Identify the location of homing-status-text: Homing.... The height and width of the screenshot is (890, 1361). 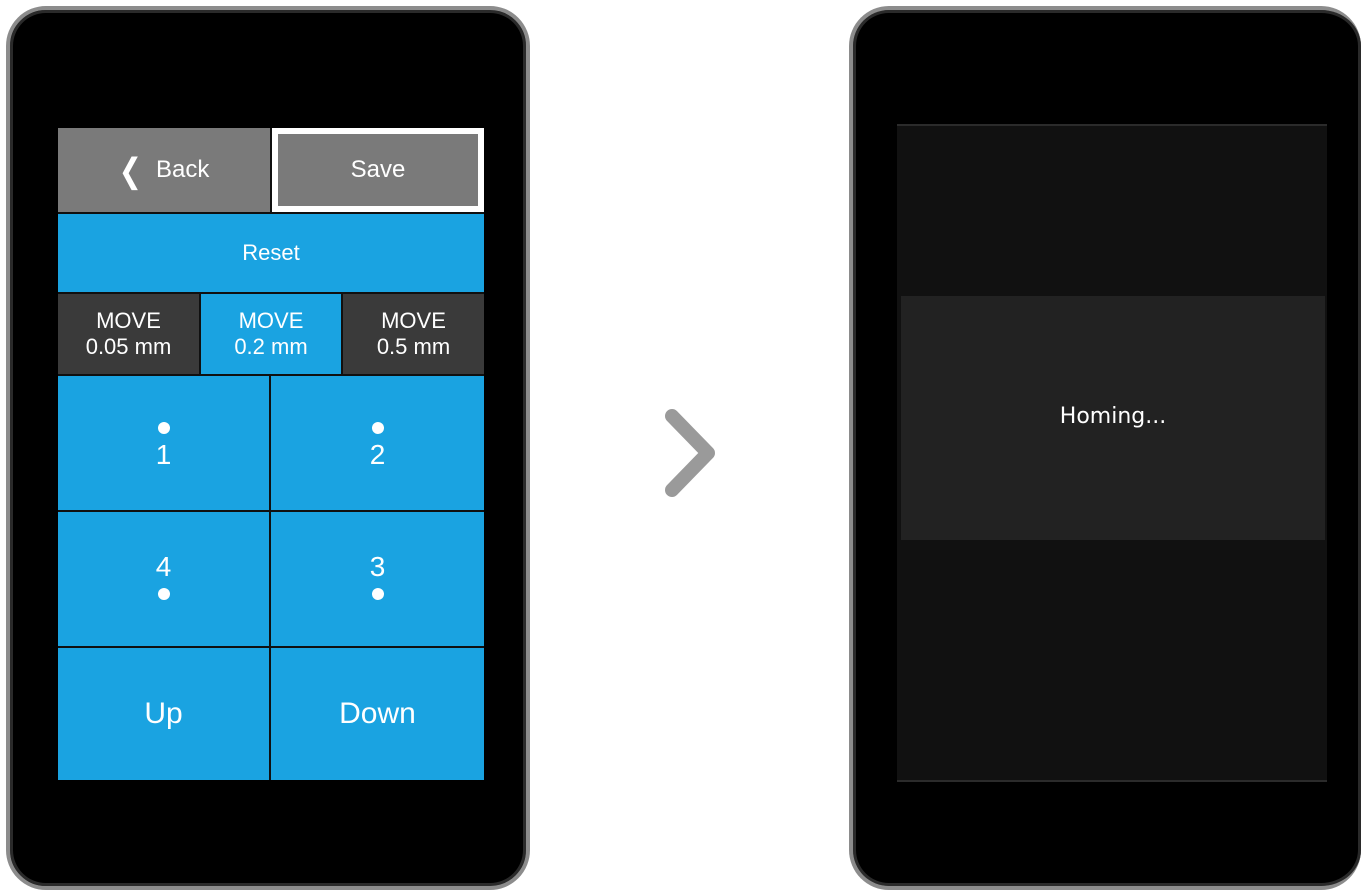
(1113, 416).